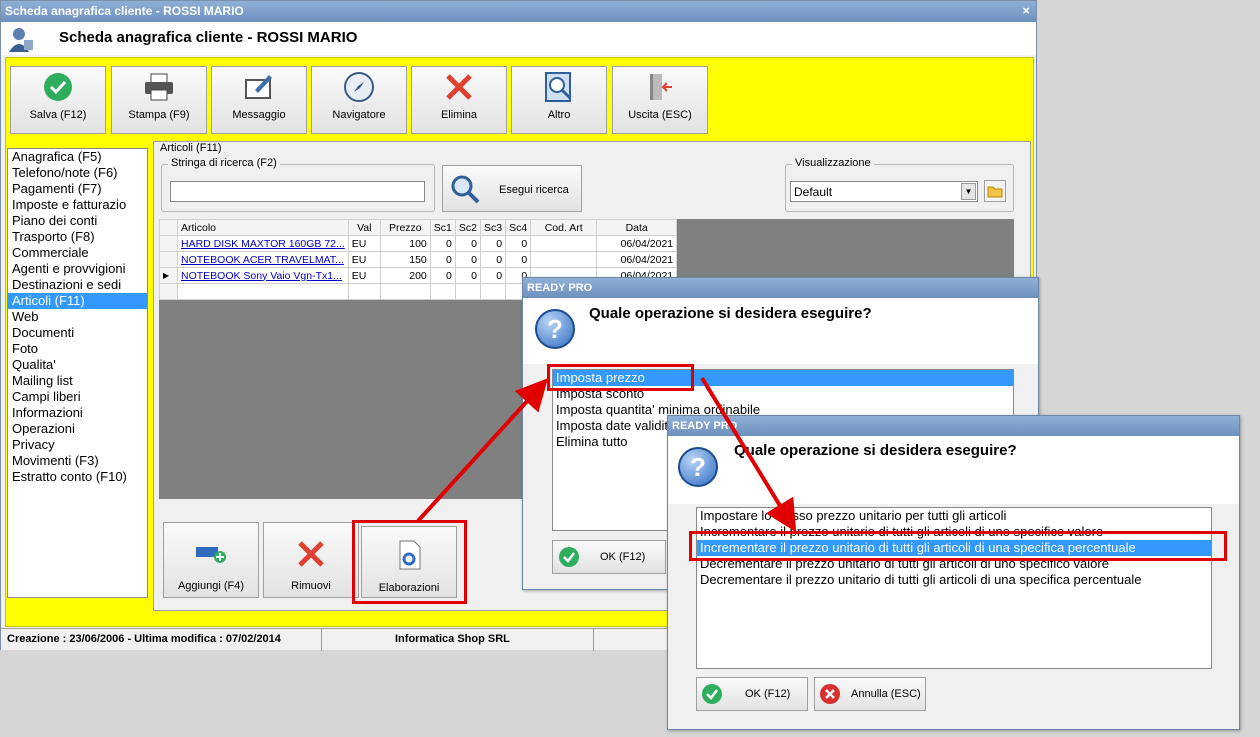  I want to click on arrow-to-imposta-prezzo, so click(482, 450).